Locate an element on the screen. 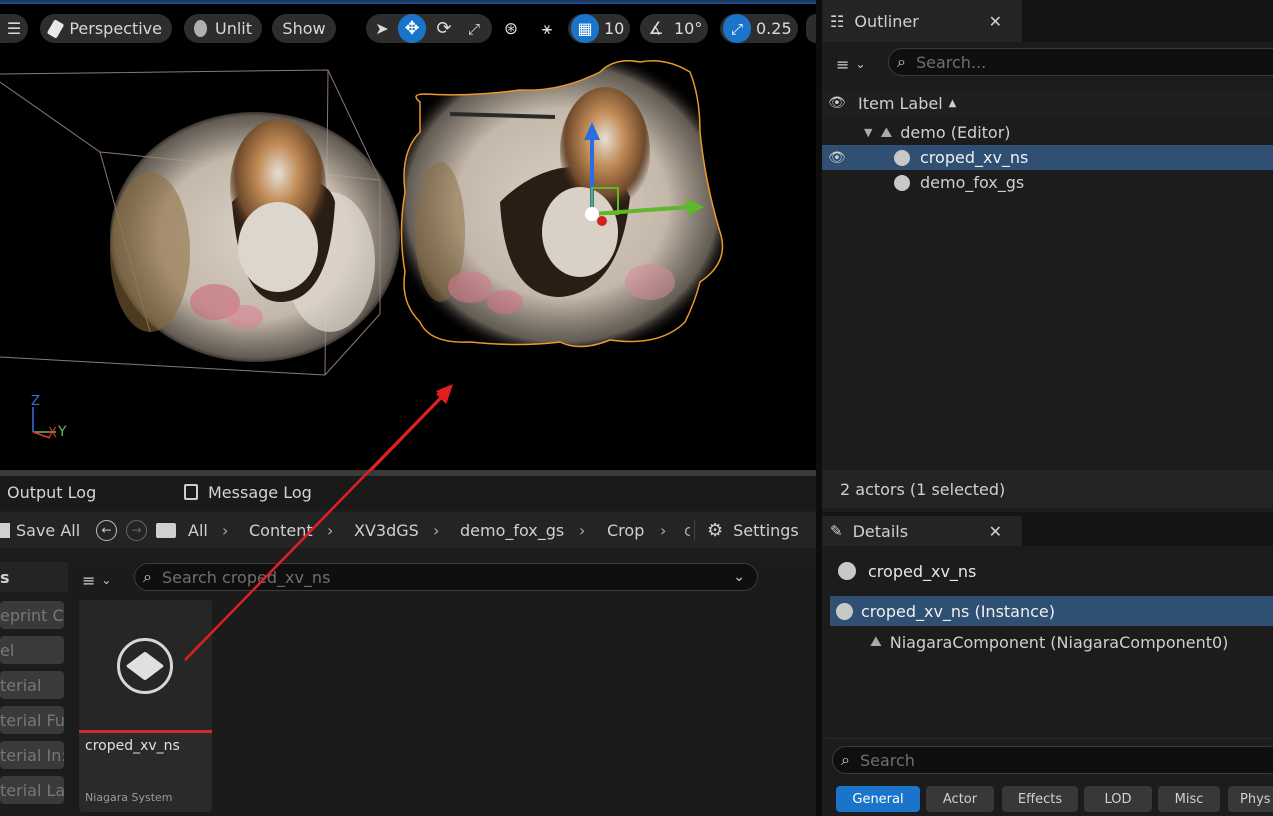 Image resolution: width=1273 pixels, height=816 pixels. rotate-tool-button: ⟳ is located at coordinates (444, 28).